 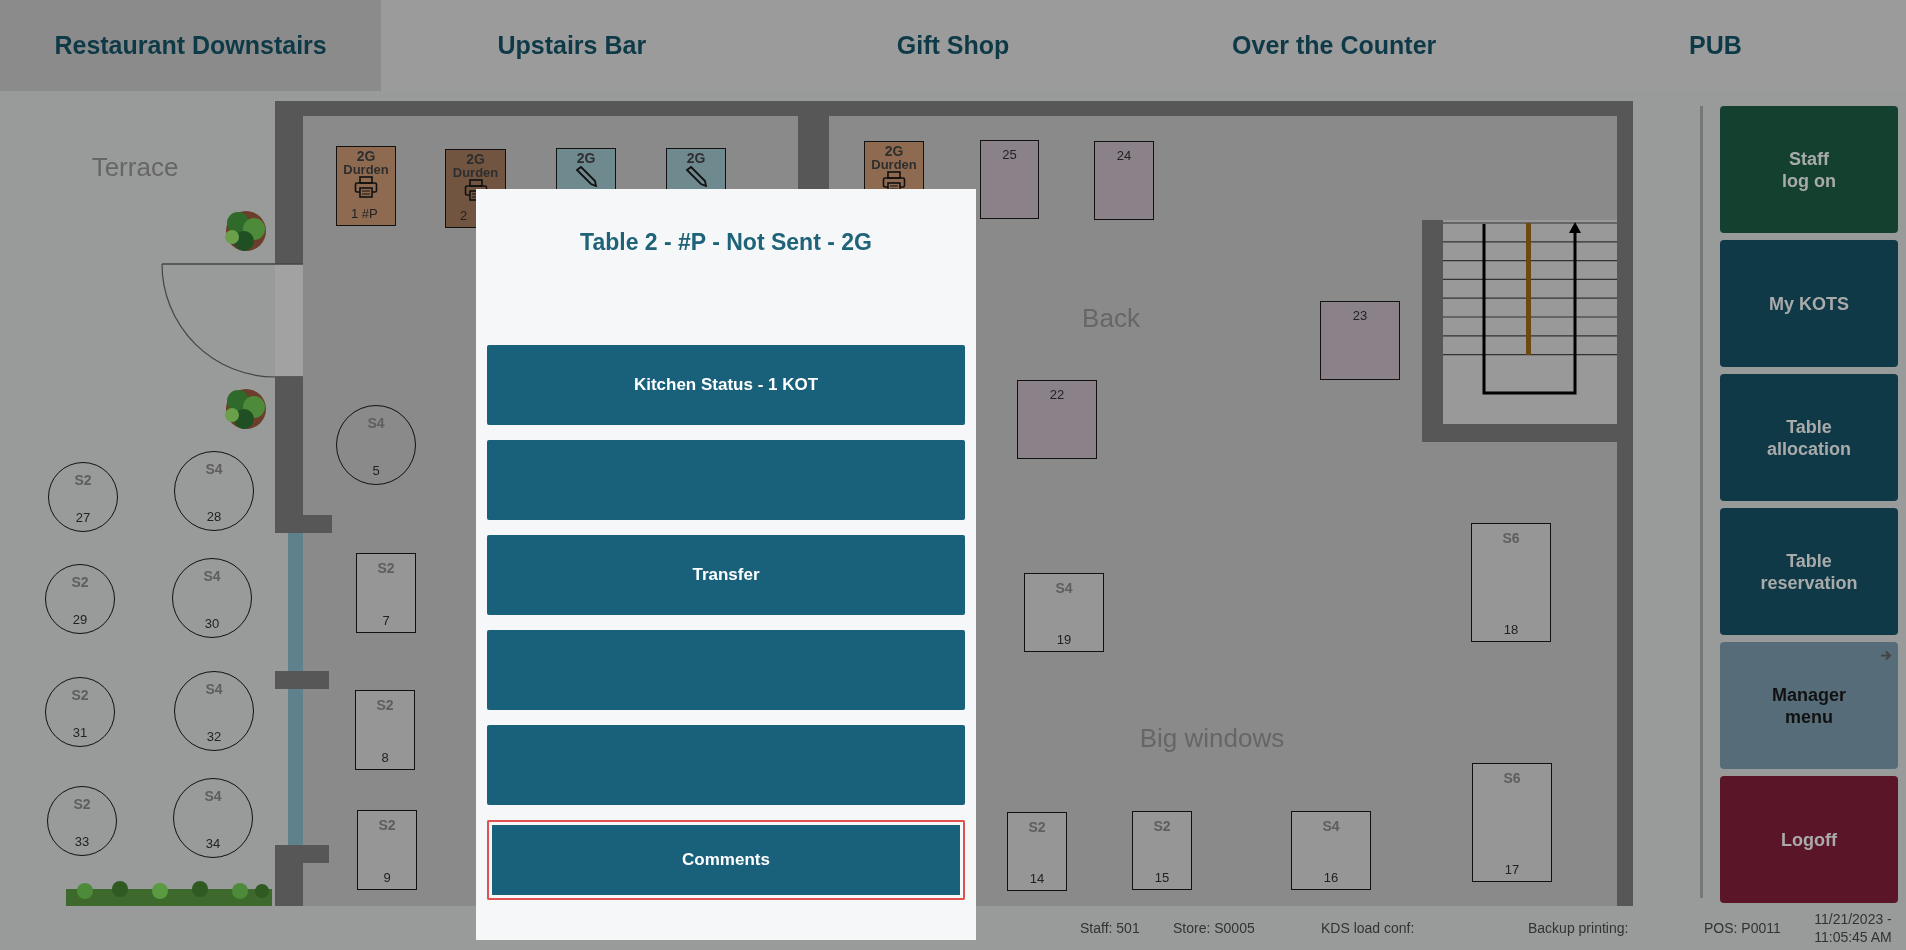 What do you see at coordinates (82, 841) in the screenshot?
I see `table-number: 33` at bounding box center [82, 841].